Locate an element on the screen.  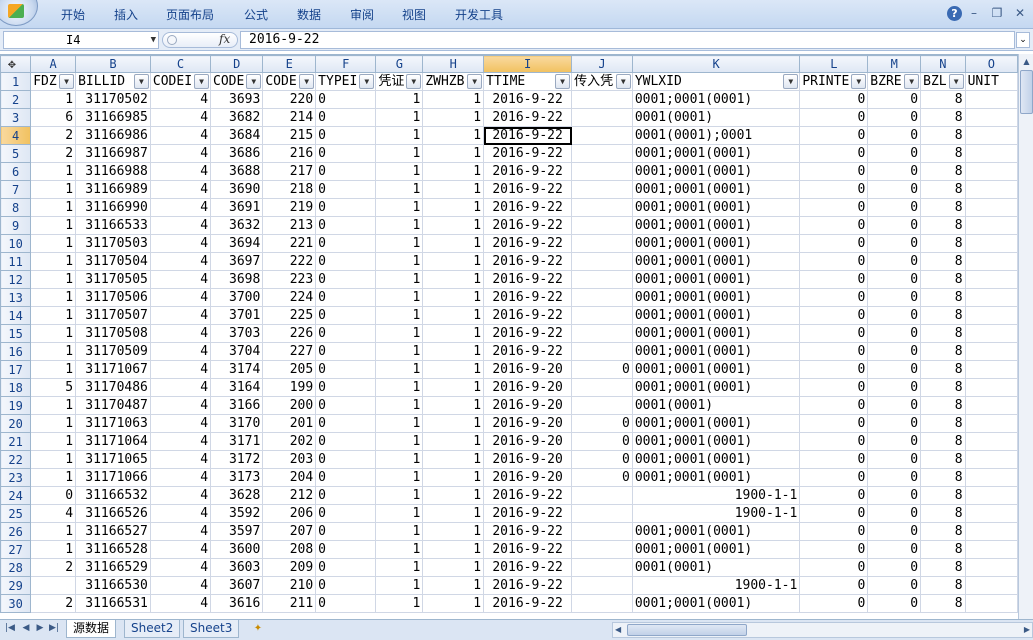
cell: 210 is located at coordinates (289, 585).